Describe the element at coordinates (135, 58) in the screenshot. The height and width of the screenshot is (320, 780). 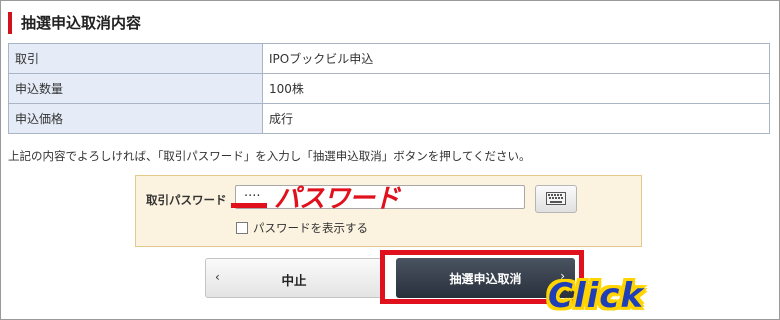
I see `row-label-trade: 取引` at that location.